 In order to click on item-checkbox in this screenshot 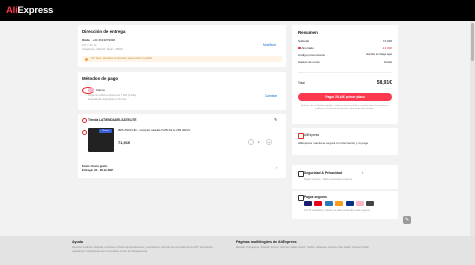, I will do `click(84, 132)`.